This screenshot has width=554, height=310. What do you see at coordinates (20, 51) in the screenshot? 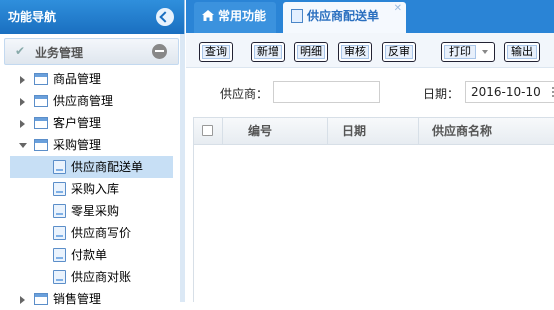
I see `tag-icon: ✔` at bounding box center [20, 51].